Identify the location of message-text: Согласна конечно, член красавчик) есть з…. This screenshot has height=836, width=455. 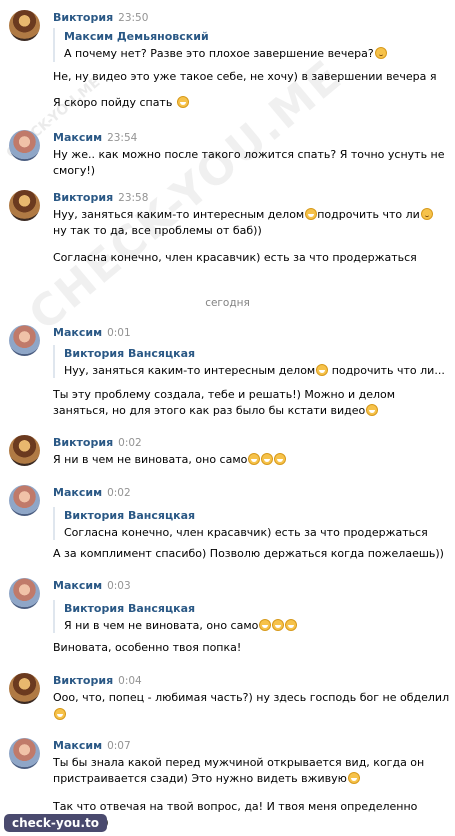
(235, 257).